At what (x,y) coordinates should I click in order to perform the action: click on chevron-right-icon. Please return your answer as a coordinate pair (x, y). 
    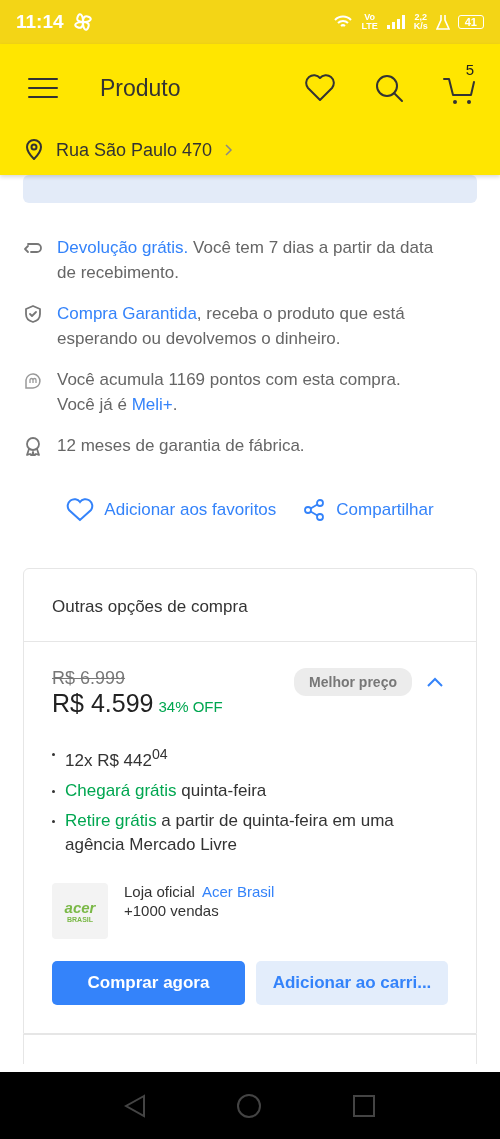
    Looking at the image, I should click on (229, 150).